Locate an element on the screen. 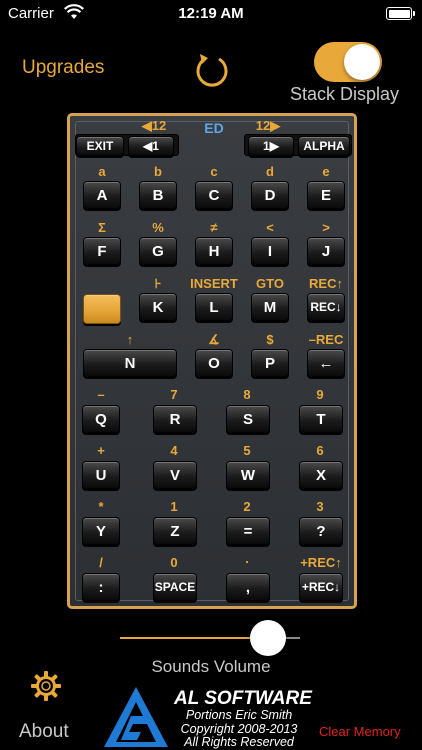 Image resolution: width=422 pixels, height=750 pixels. key-comma: , is located at coordinates (248, 587).